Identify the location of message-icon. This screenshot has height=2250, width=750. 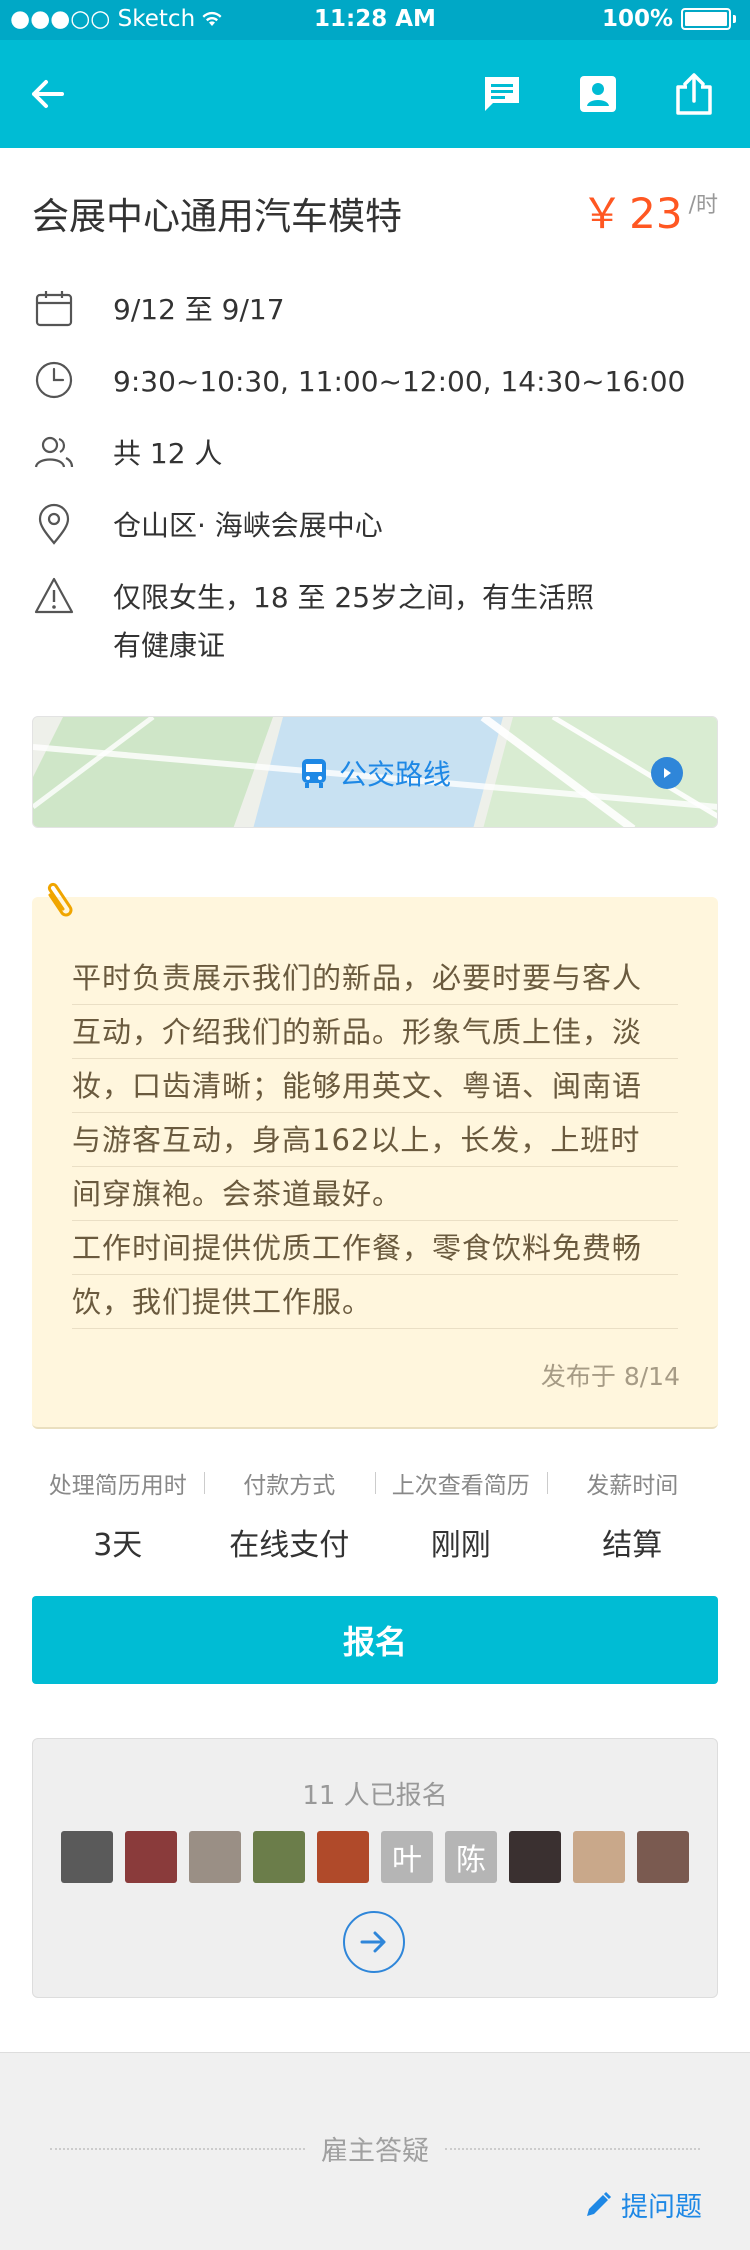
(502, 94).